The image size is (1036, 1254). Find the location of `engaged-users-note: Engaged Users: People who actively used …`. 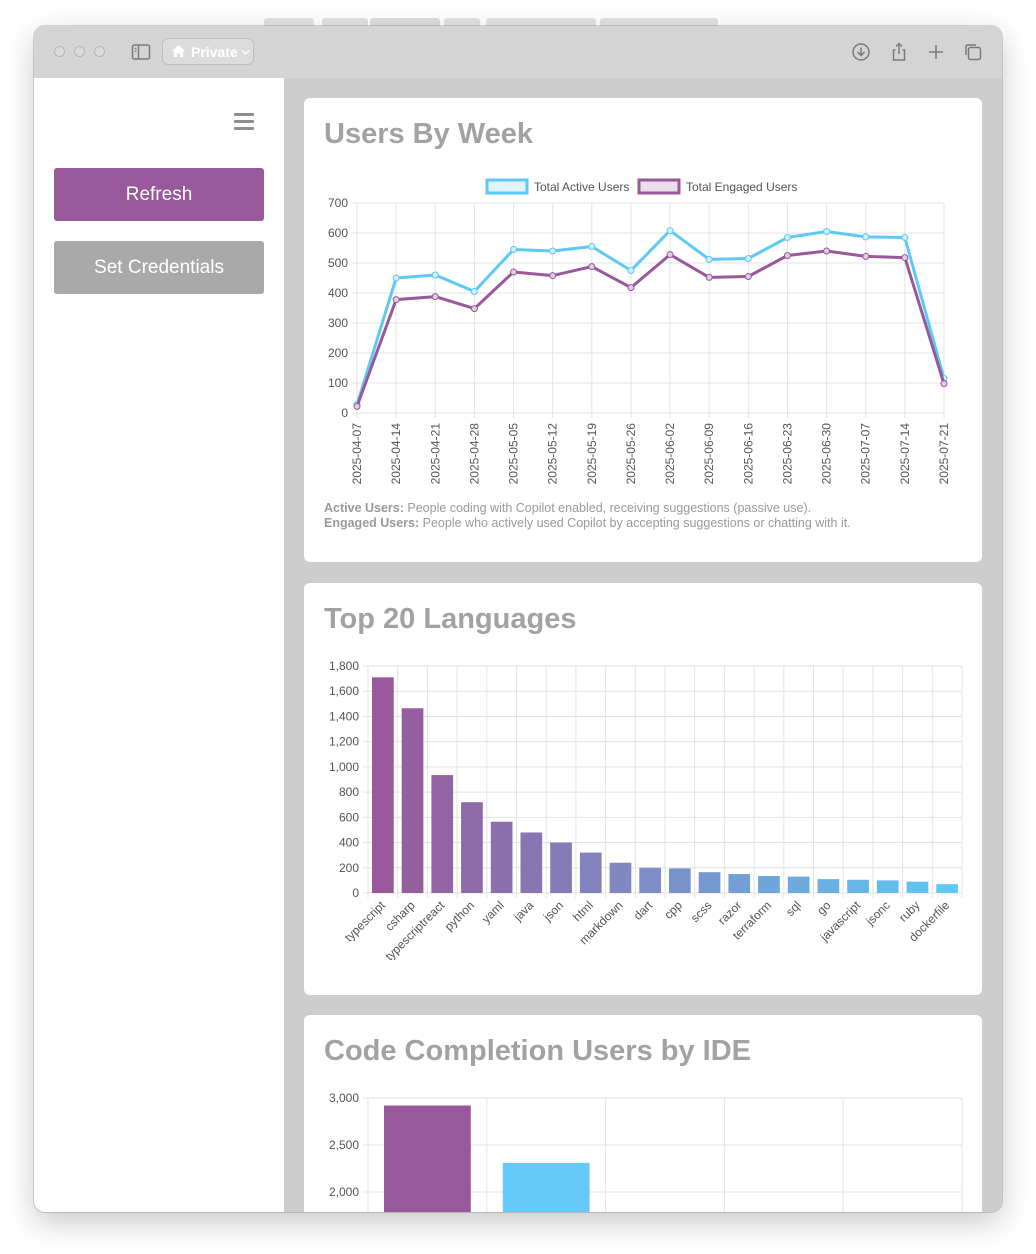

engaged-users-note: Engaged Users: People who actively used … is located at coordinates (587, 523).